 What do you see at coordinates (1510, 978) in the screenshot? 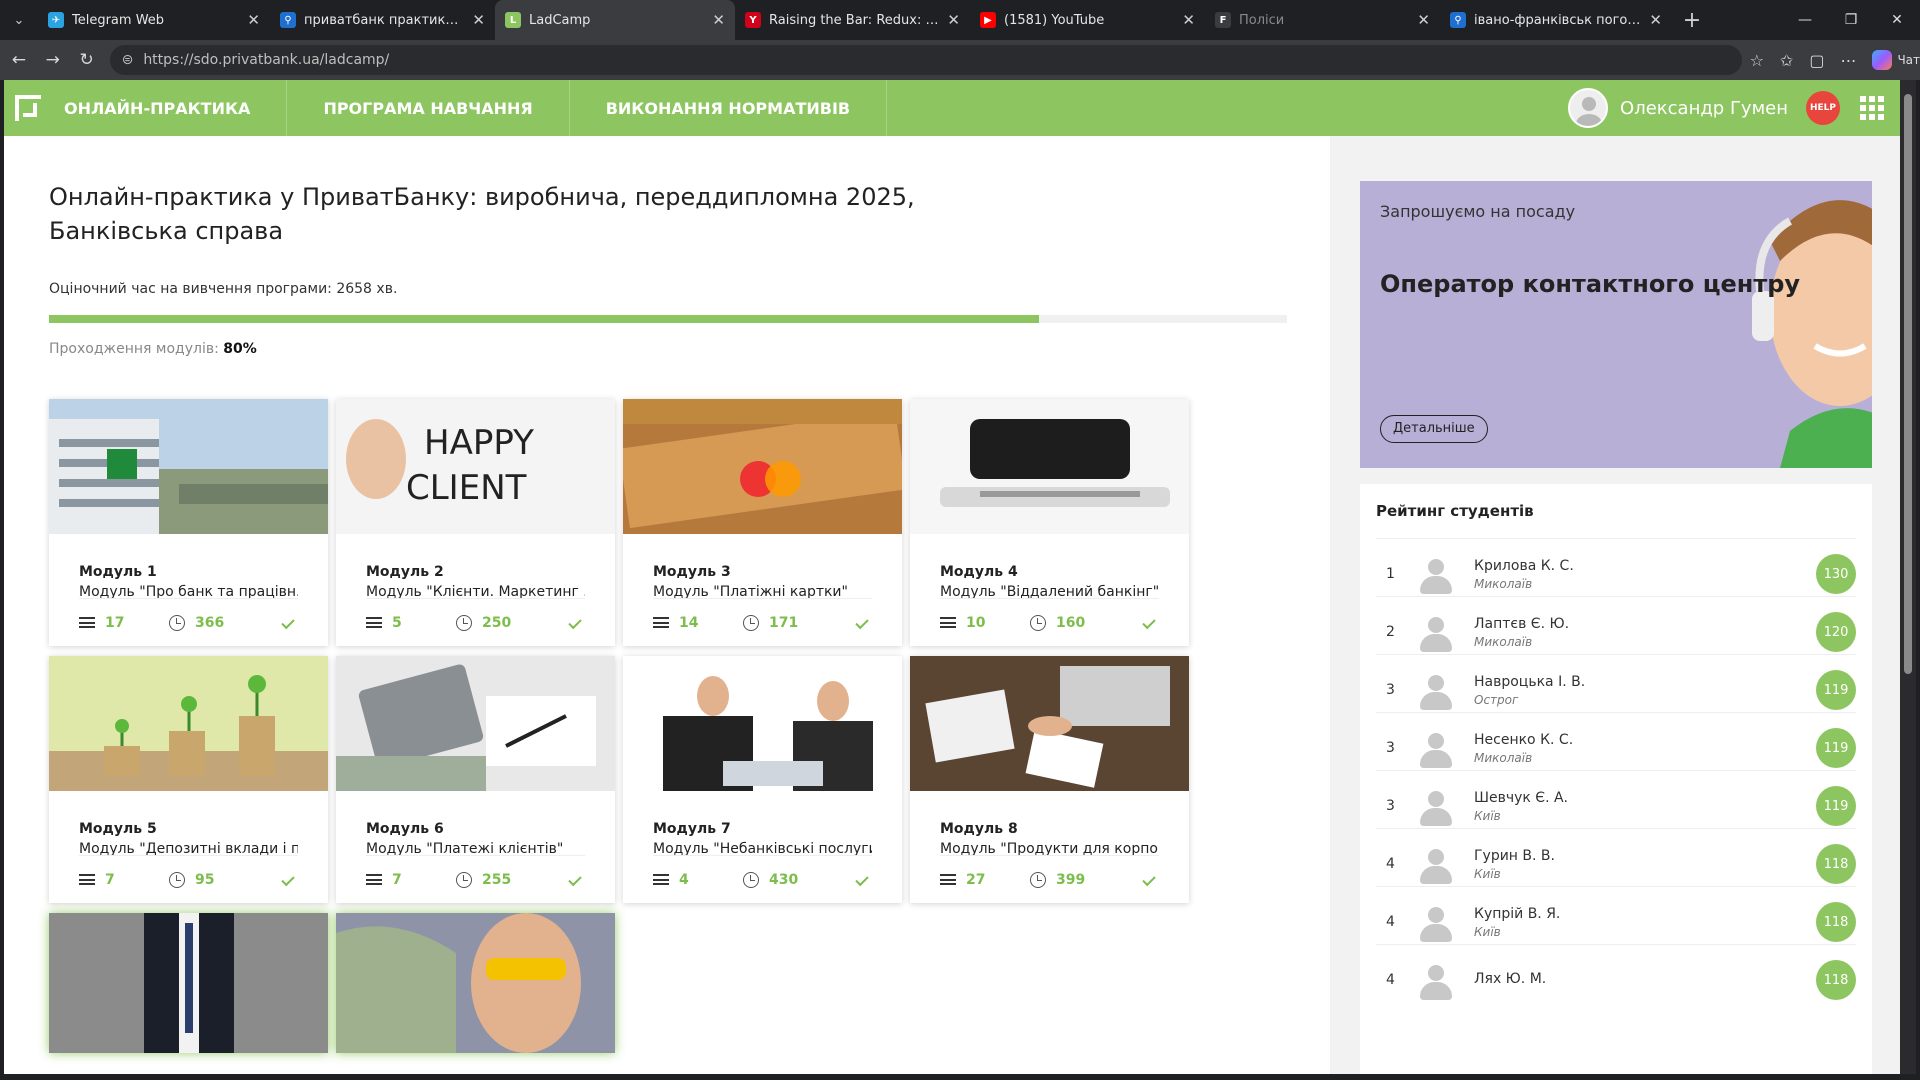
I see `student-name: Лях Ю. М.` at bounding box center [1510, 978].